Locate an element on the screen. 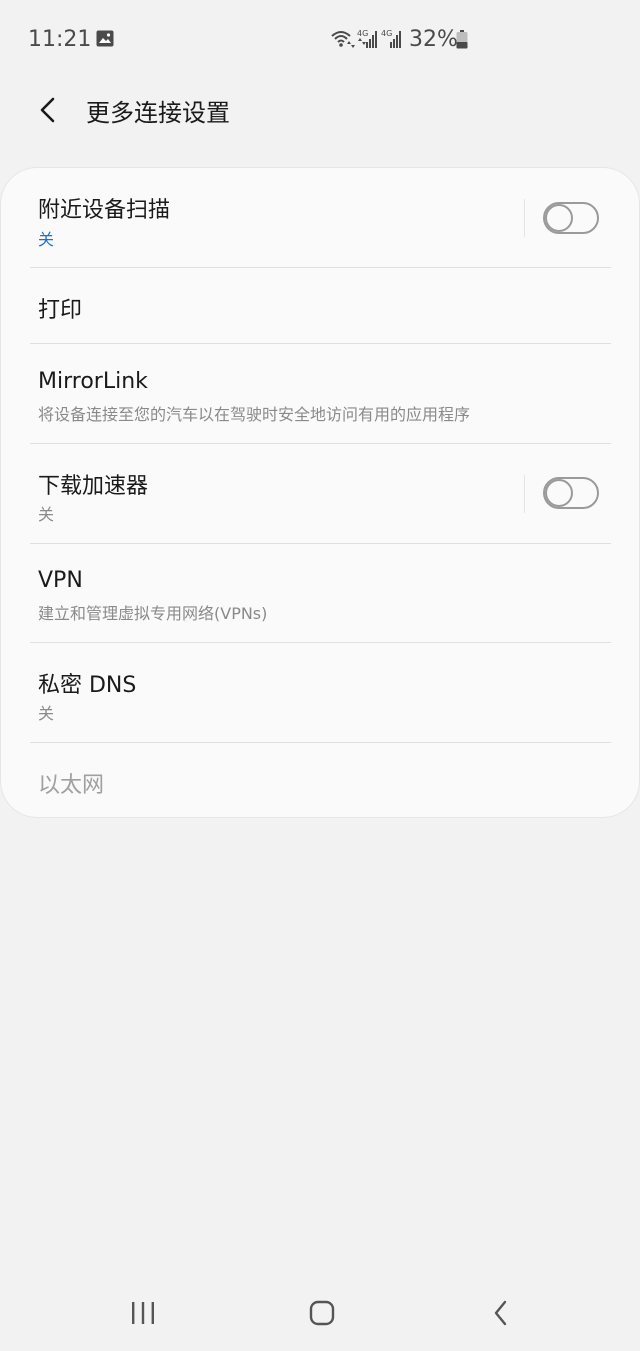  setting-ethernet: 以太网 is located at coordinates (320, 780).